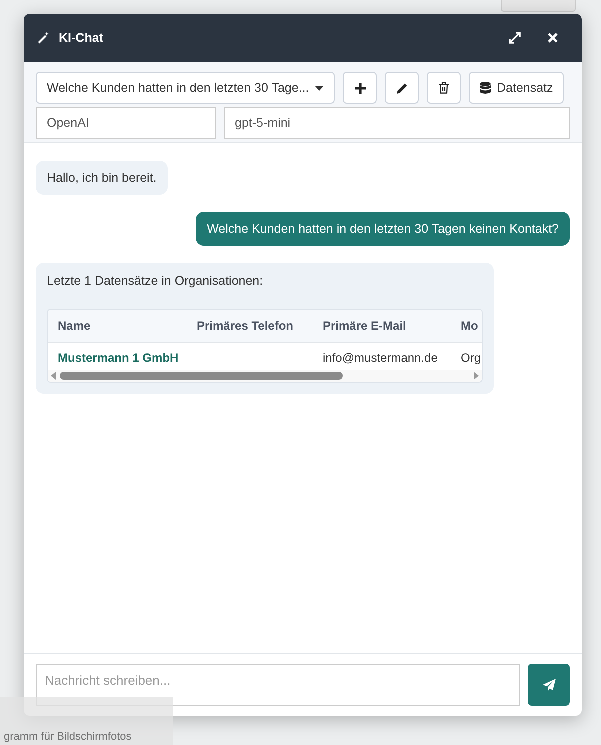 The height and width of the screenshot is (745, 601). Describe the element at coordinates (516, 88) in the screenshot. I see `dataset-button: Datensatz` at that location.